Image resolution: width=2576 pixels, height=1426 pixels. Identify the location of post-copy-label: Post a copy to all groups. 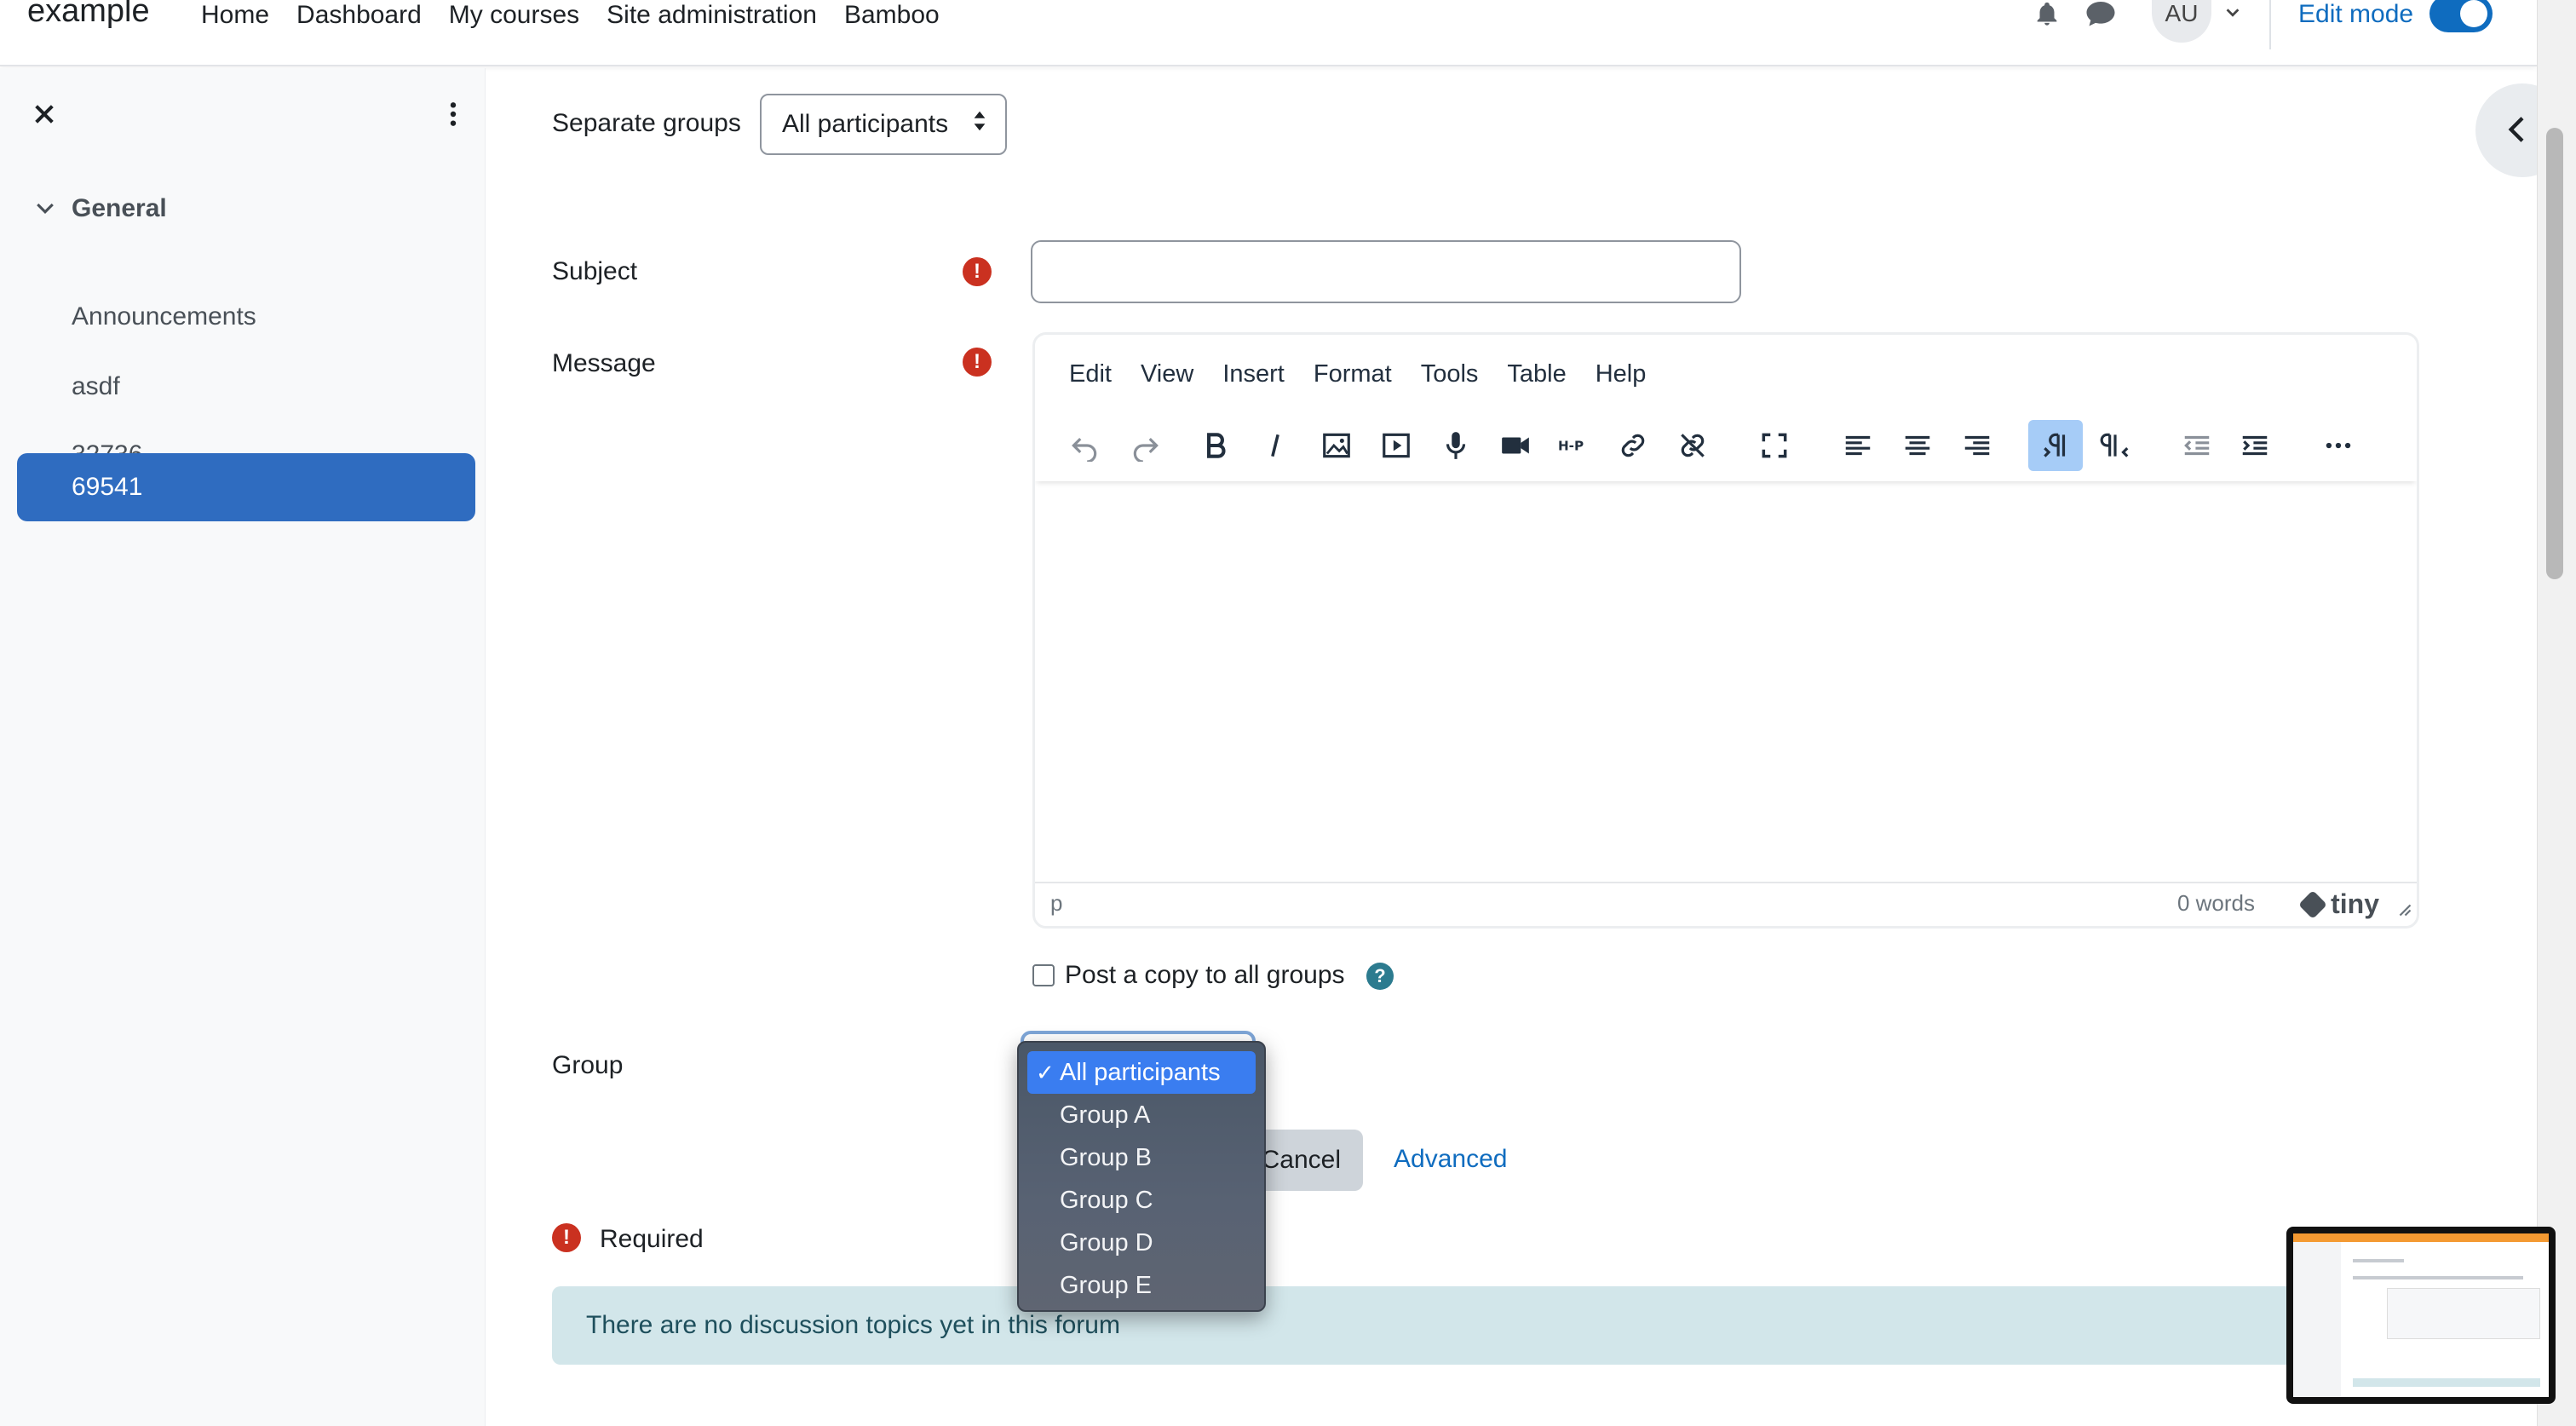
(1205, 975).